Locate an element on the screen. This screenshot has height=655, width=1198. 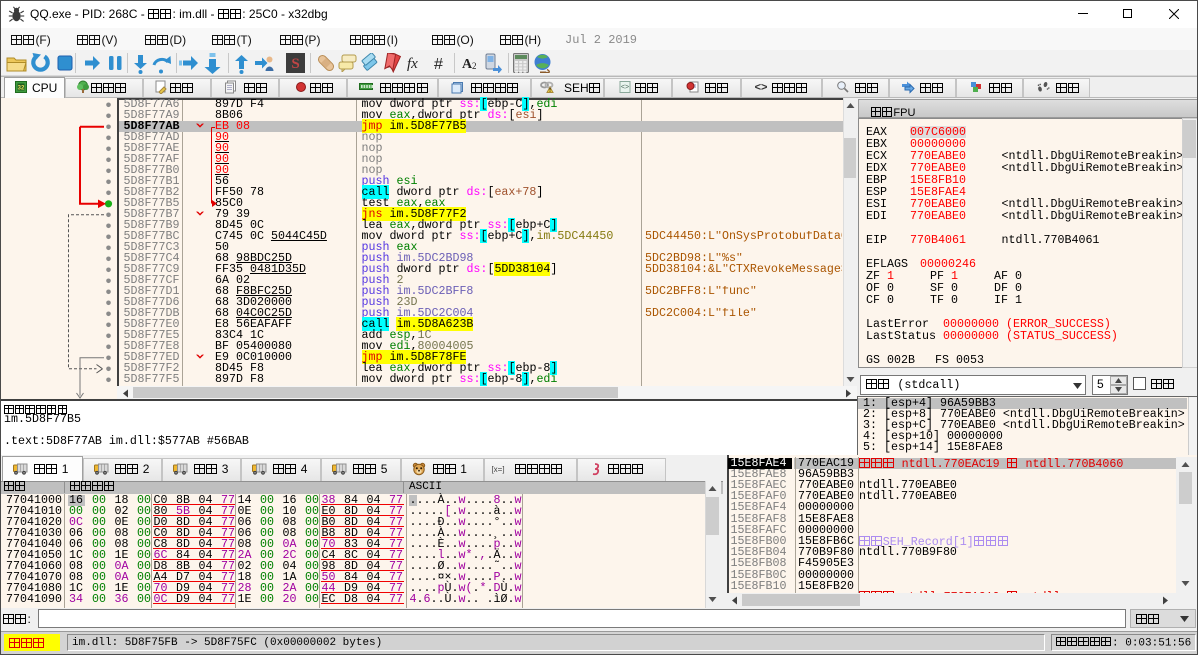
svg-text: fx is located at coordinates (412, 64).